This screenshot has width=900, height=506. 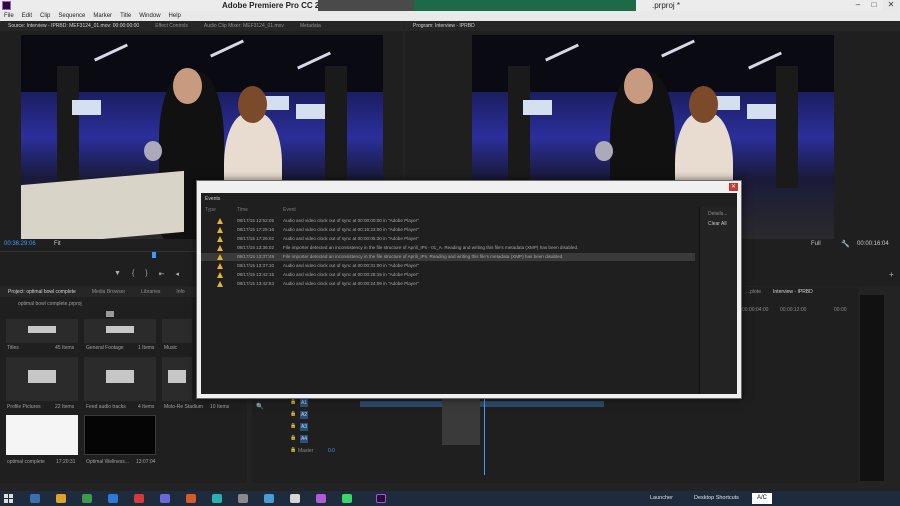 What do you see at coordinates (154, 255) in the screenshot?
I see `source-playhead` at bounding box center [154, 255].